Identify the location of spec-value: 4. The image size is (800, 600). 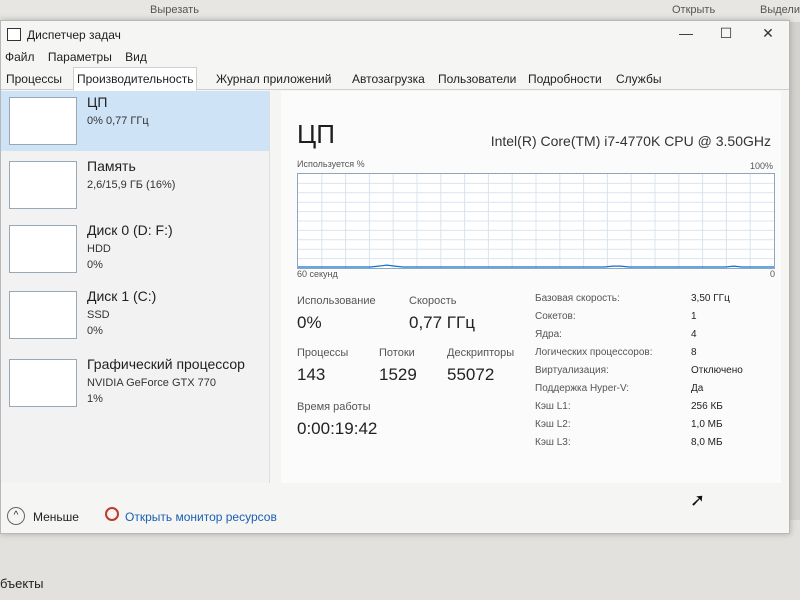
(694, 334).